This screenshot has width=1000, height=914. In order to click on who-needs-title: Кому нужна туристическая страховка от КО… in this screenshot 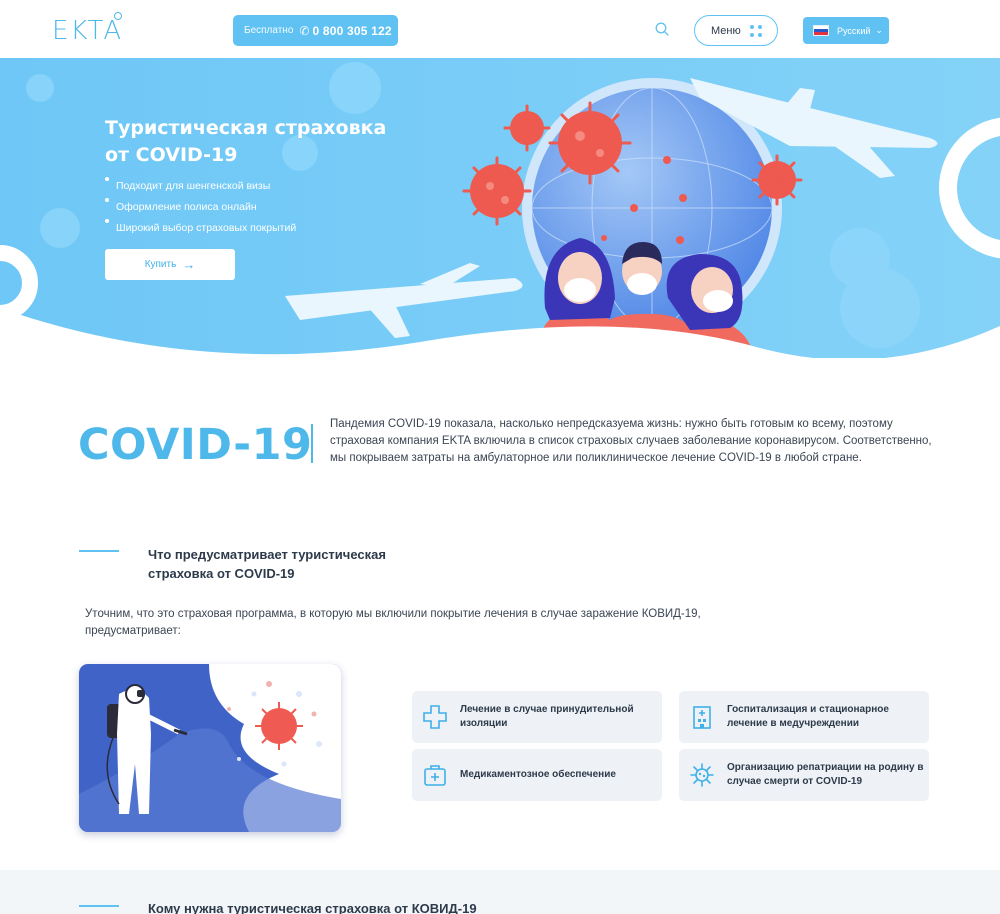, I will do `click(312, 907)`.